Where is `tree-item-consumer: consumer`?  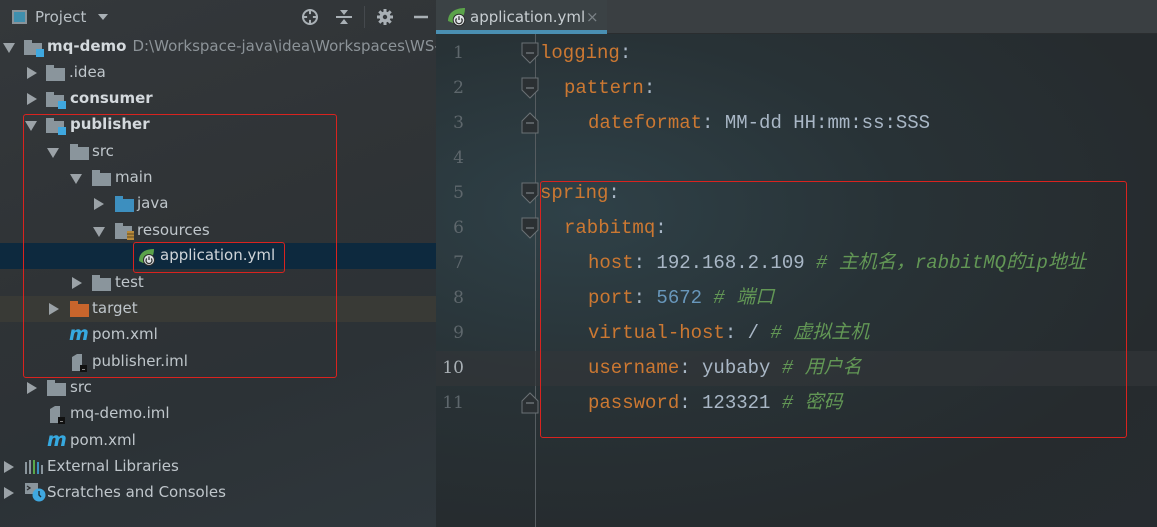 tree-item-consumer: consumer is located at coordinates (218, 99).